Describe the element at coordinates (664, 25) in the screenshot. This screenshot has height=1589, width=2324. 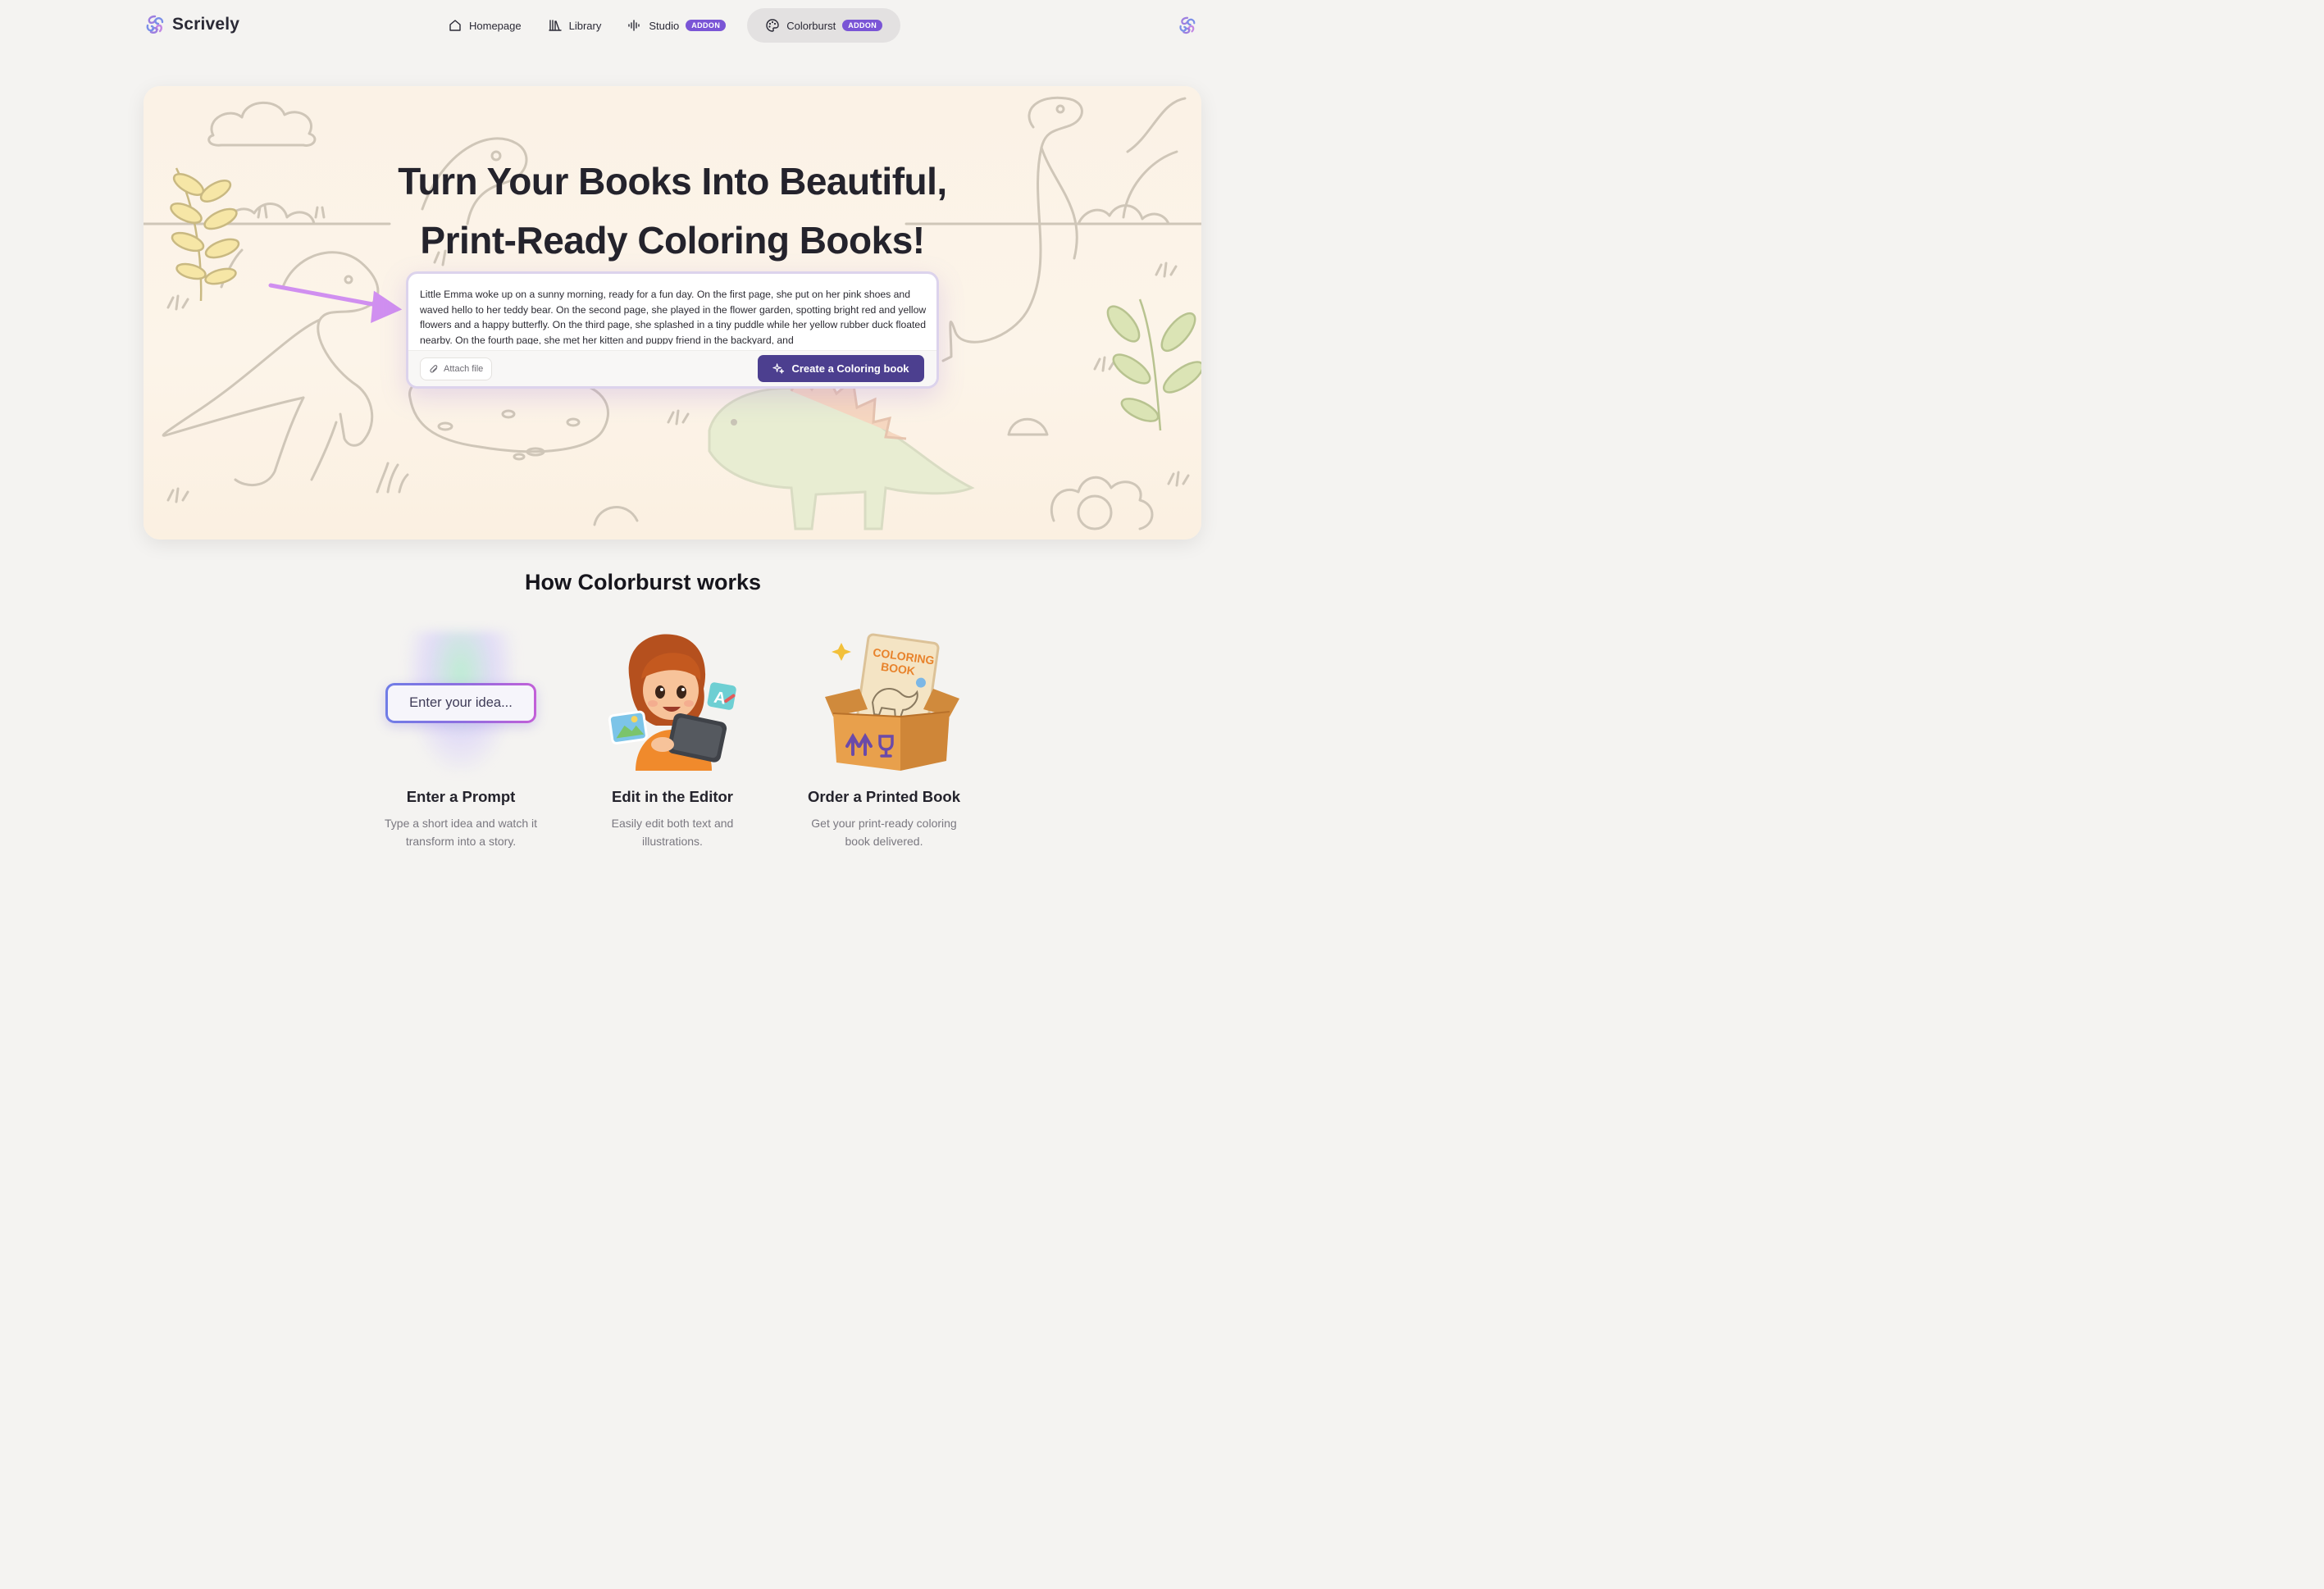
I see `nav-item-label: Studio` at that location.